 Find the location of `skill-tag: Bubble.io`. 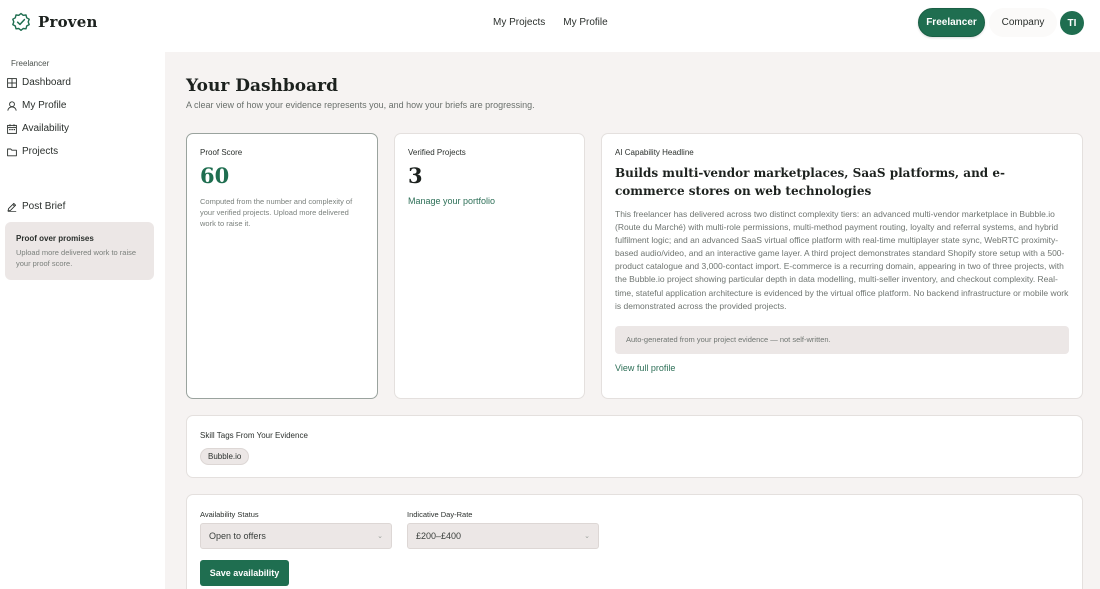

skill-tag: Bubble.io is located at coordinates (225, 456).